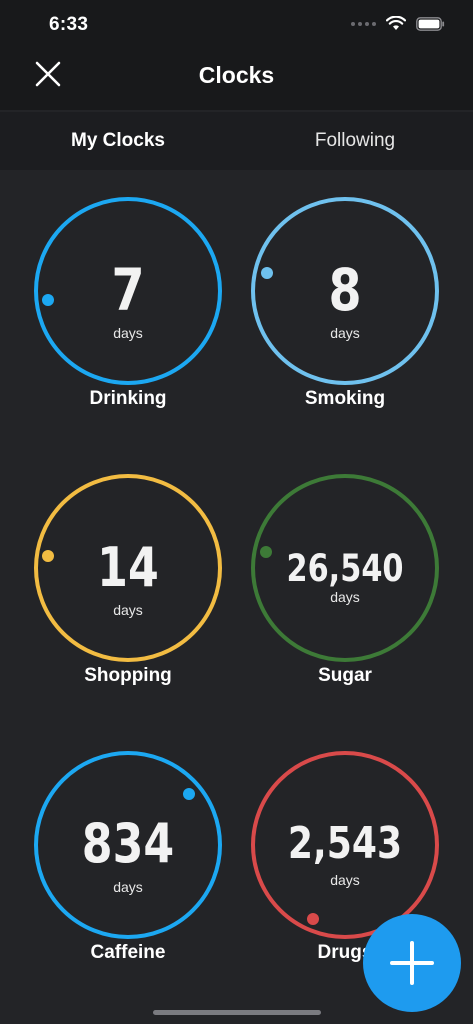 This screenshot has height=1024, width=473. Describe the element at coordinates (128, 290) in the screenshot. I see `clock-value: 7` at that location.